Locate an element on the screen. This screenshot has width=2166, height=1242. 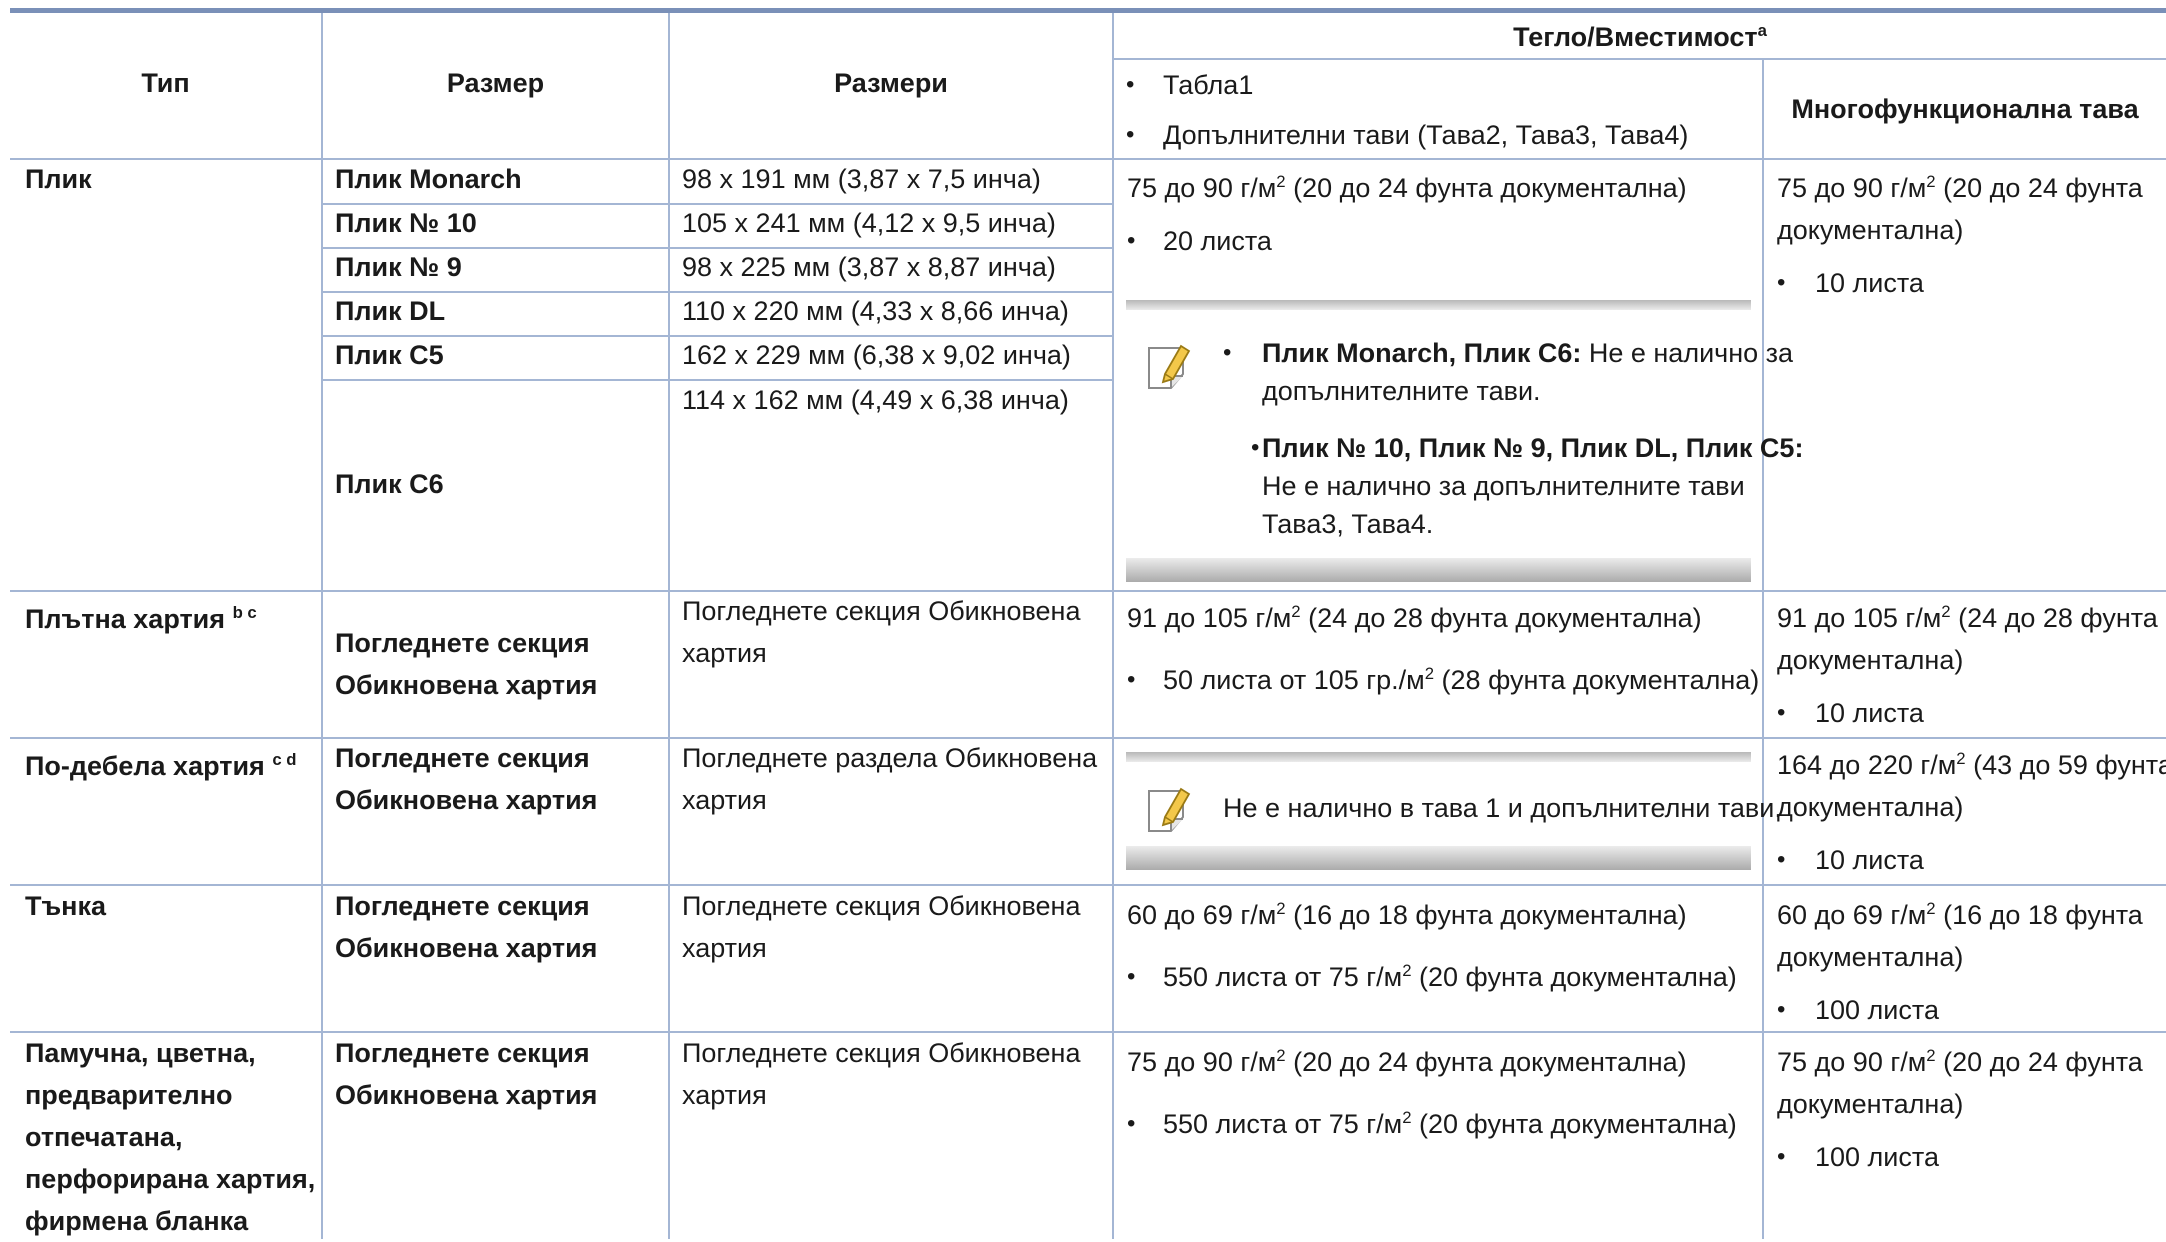
header-multipurpose-tray: Многофункционална тава is located at coordinates (1965, 109).